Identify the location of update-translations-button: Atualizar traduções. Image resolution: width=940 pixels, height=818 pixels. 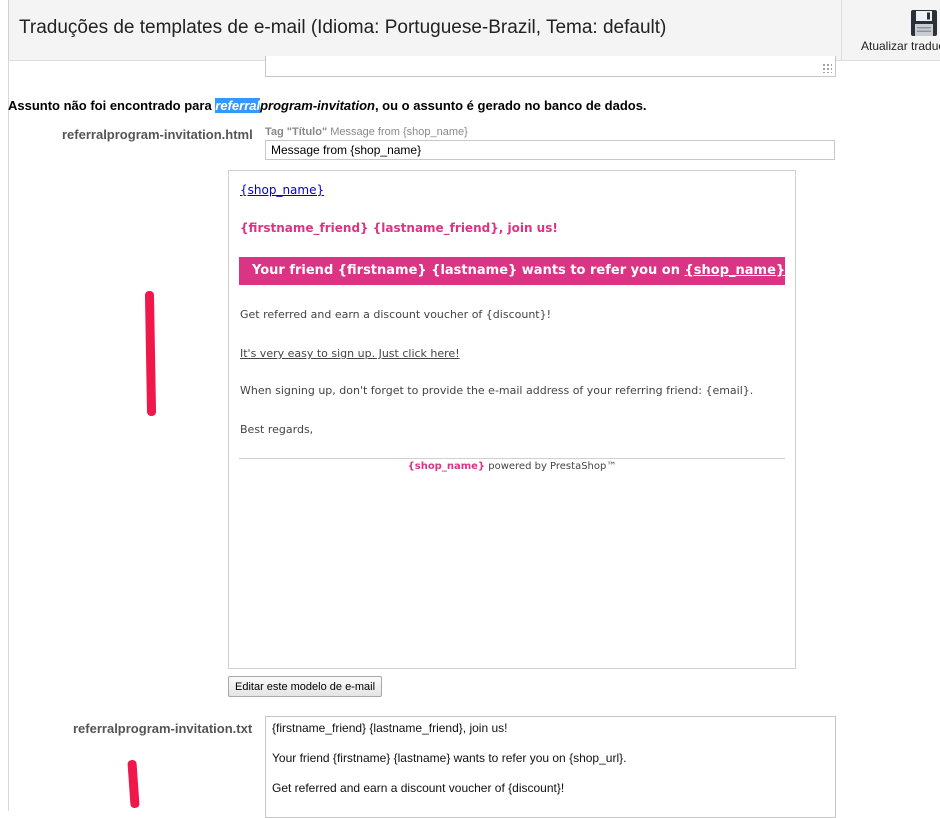
(894, 32).